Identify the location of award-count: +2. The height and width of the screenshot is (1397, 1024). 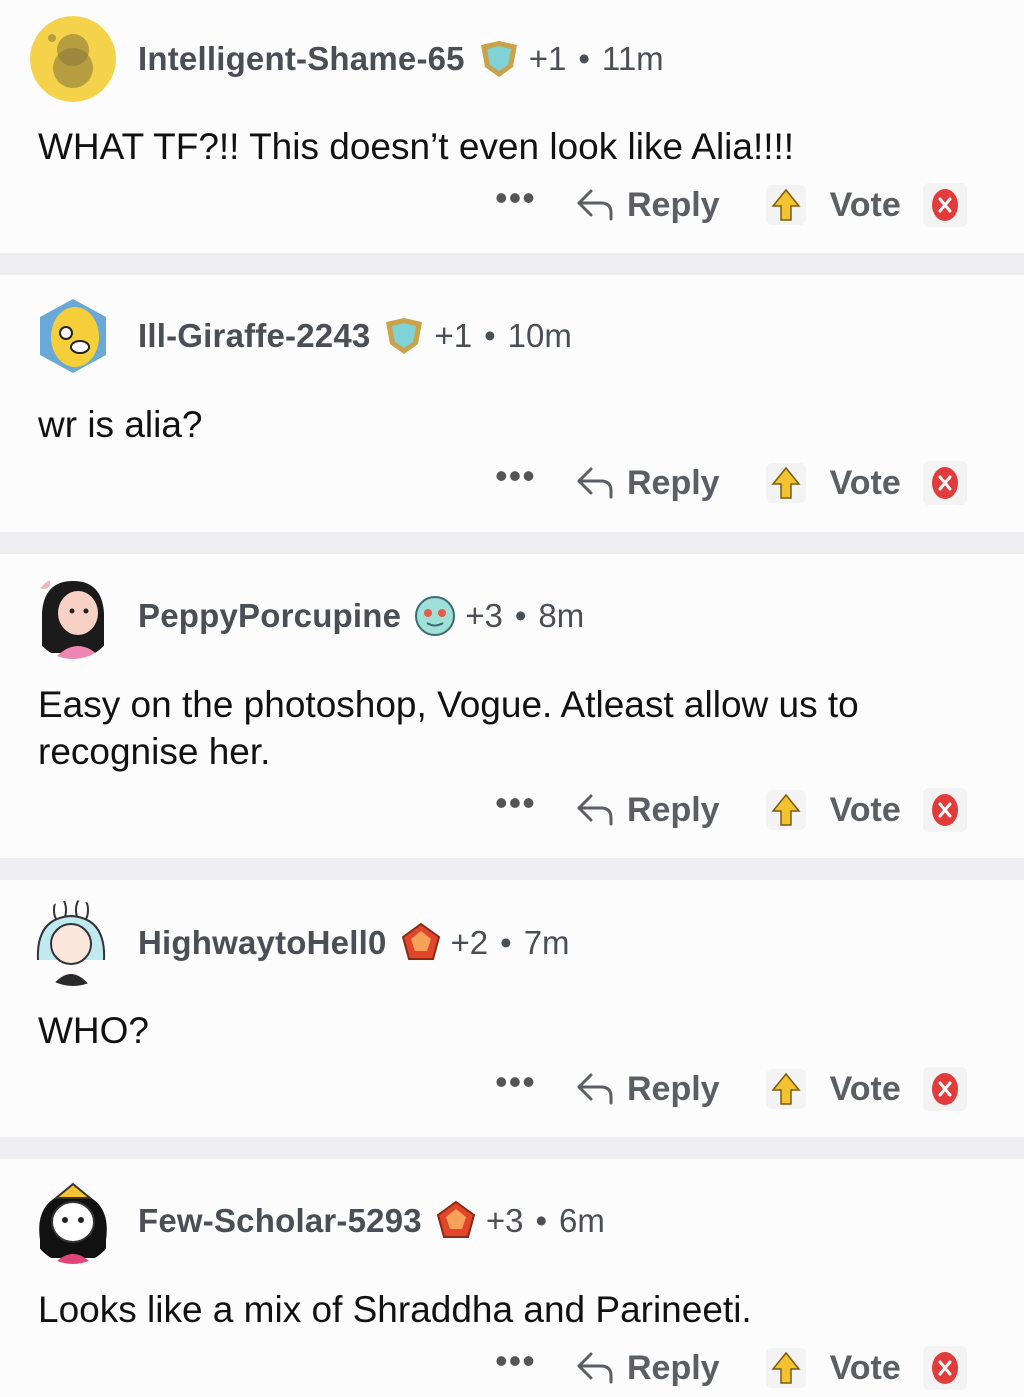
(469, 942).